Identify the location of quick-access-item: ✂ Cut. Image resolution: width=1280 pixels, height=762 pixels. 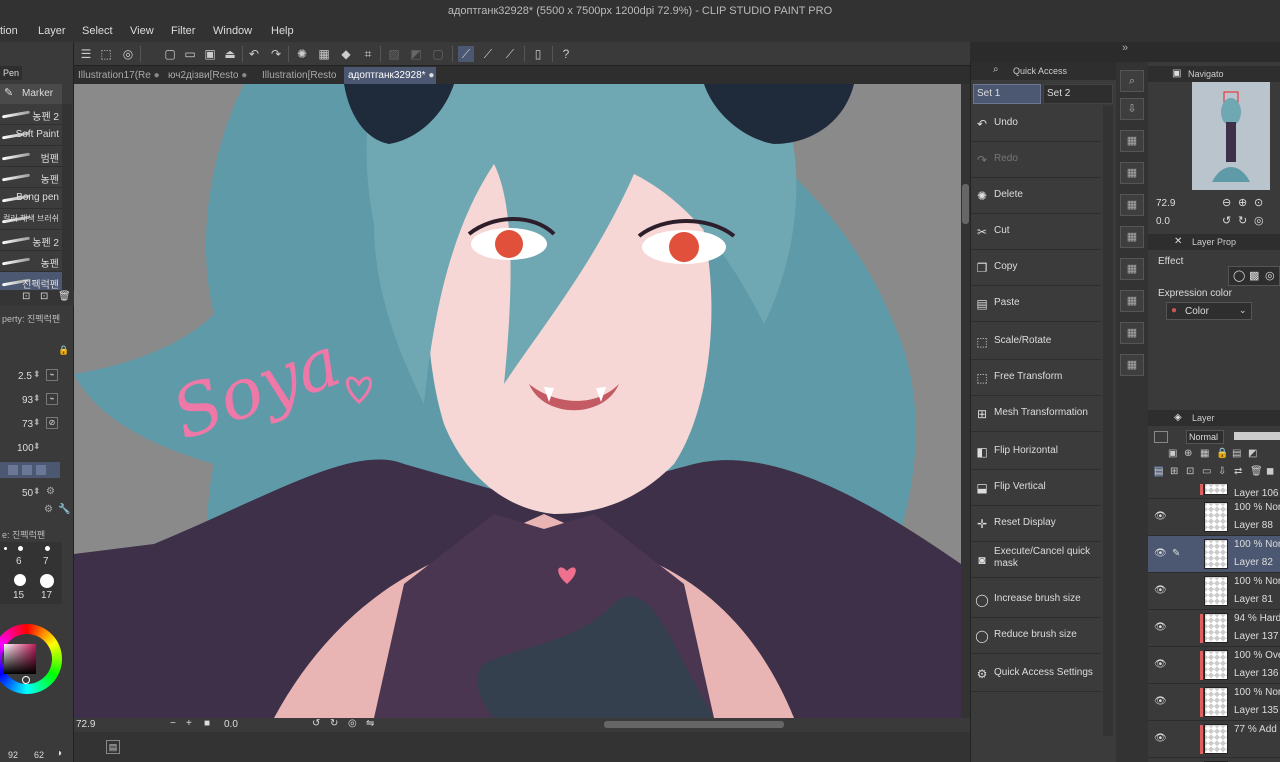
(1036, 232).